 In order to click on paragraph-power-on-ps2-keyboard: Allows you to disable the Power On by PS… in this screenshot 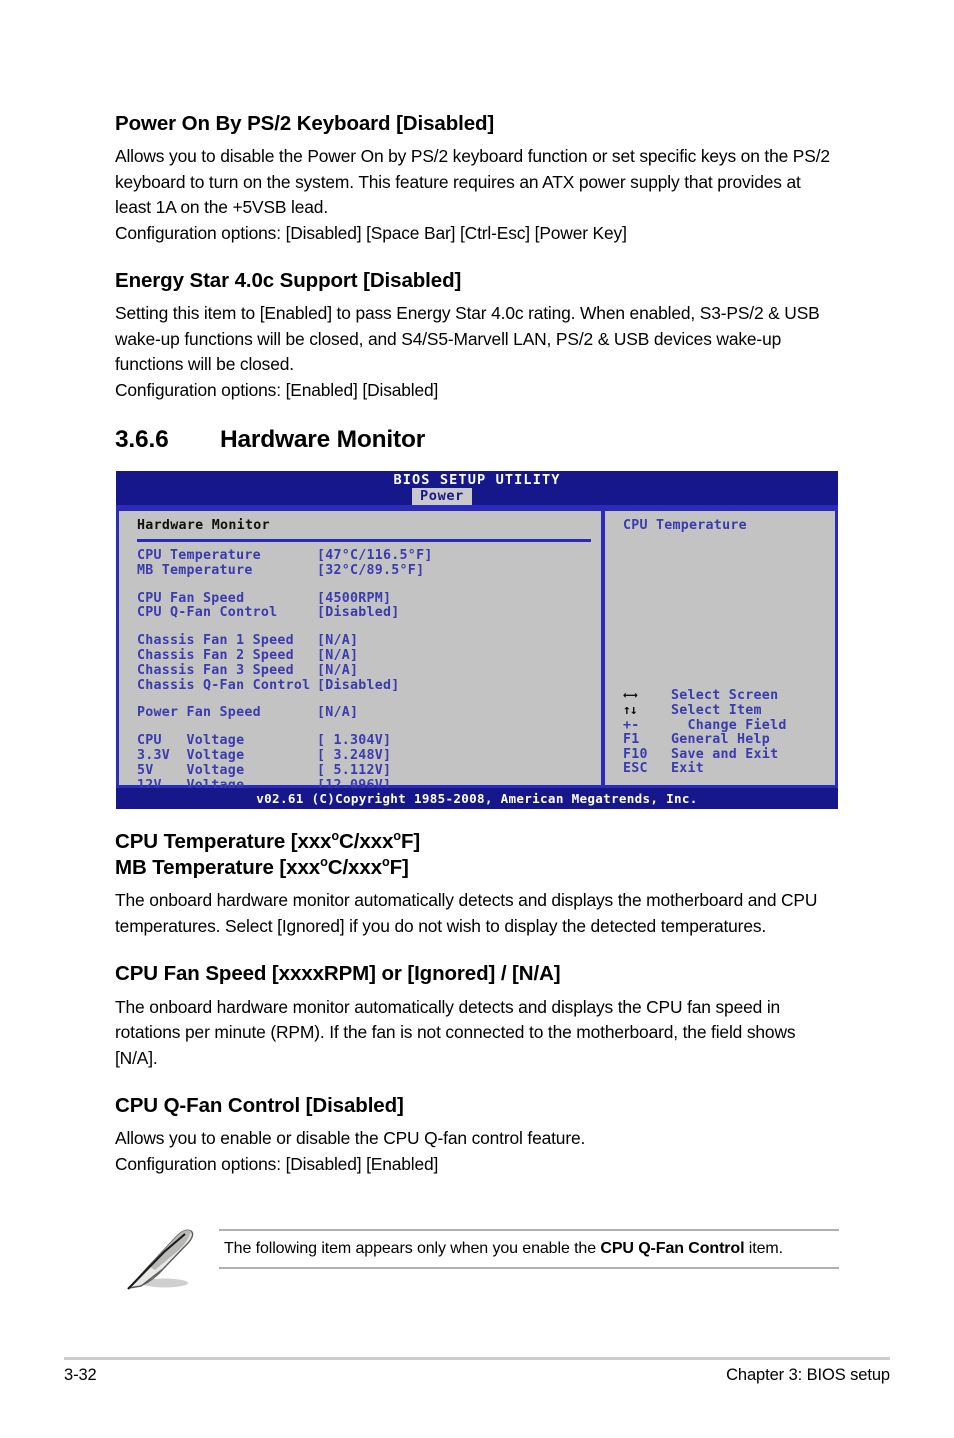, I will do `click(477, 195)`.